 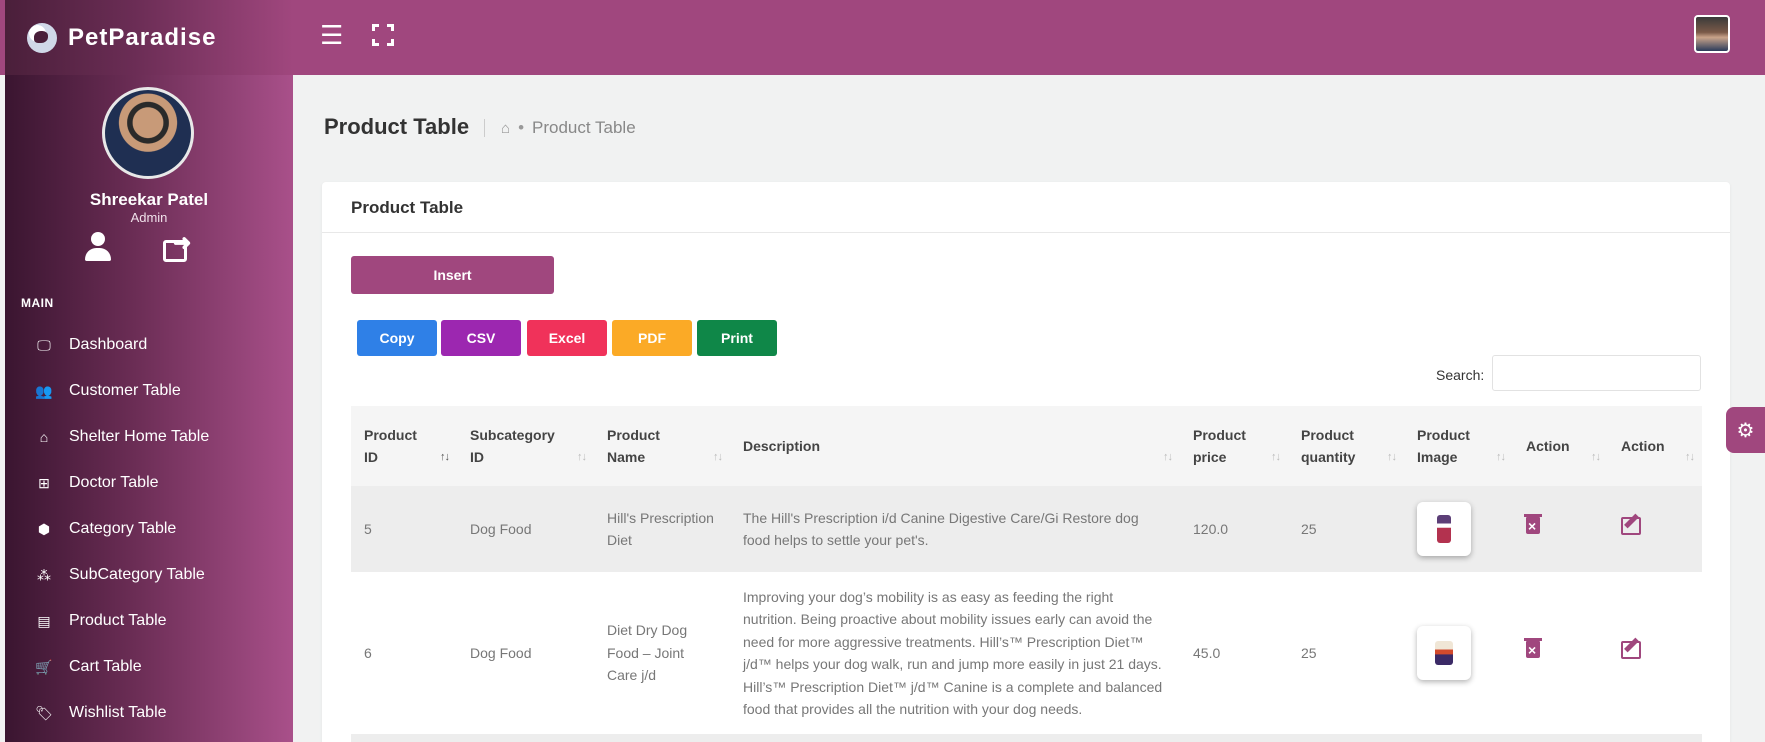 What do you see at coordinates (149, 199) in the screenshot?
I see `profile-name: Shreekar Patel` at bounding box center [149, 199].